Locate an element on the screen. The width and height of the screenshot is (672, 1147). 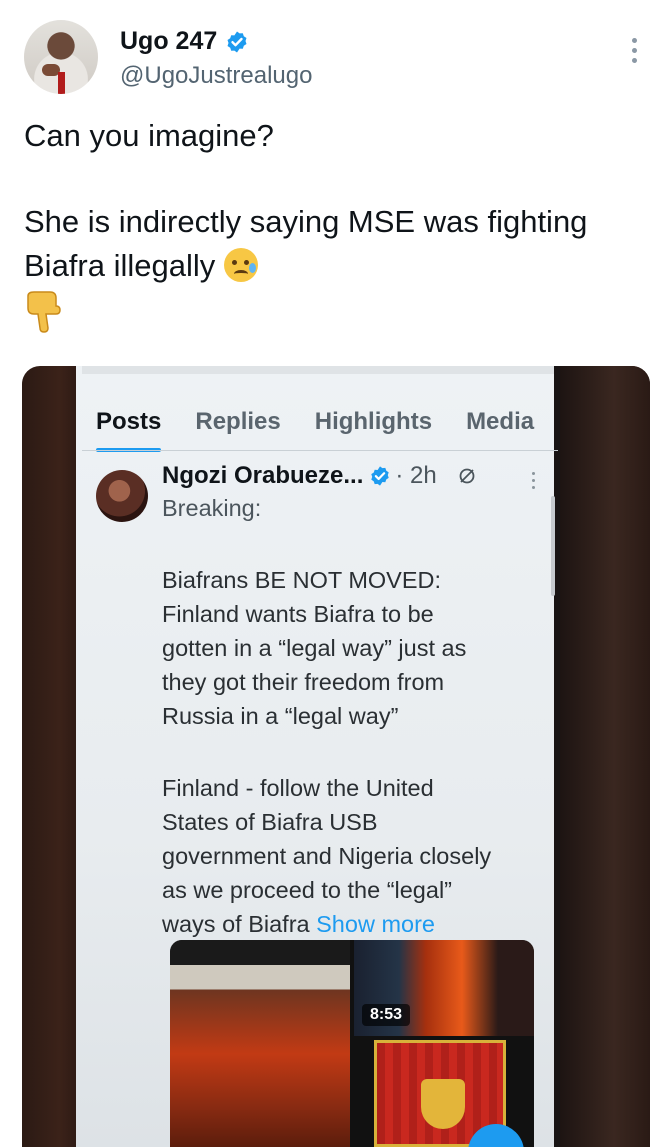
backhand-index-pointing-down-icon is located at coordinates (44, 312).